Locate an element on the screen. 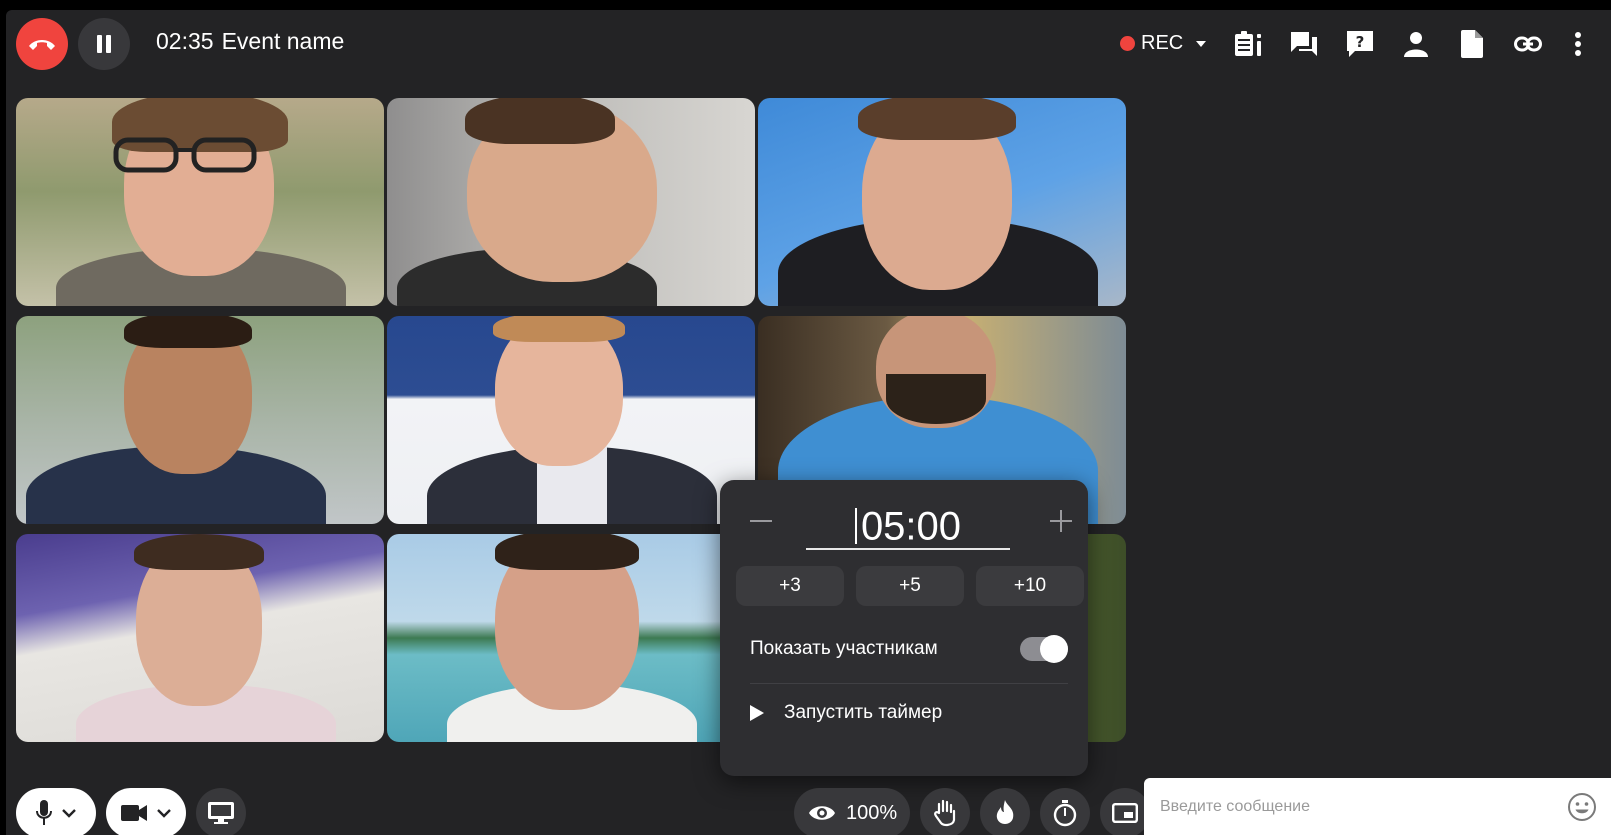 Image resolution: width=1611 pixels, height=835 pixels. elapsed-time: 02:35 is located at coordinates (185, 41).